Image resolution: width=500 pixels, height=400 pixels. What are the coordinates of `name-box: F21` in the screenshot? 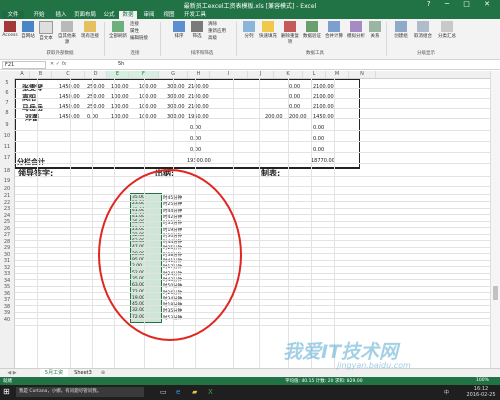 It's located at (24, 65).